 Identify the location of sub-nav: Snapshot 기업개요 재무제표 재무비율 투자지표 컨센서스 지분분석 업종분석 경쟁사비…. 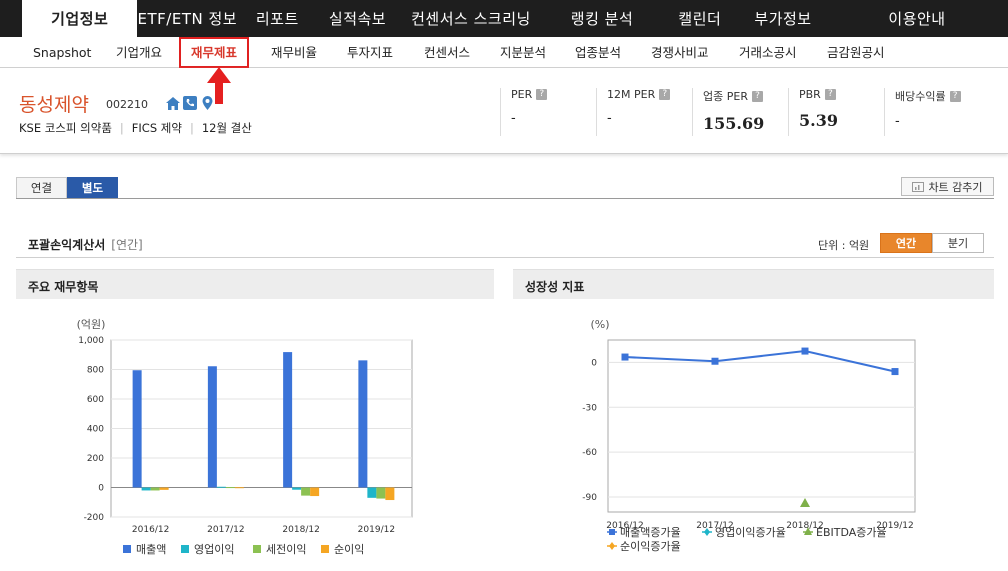
(504, 52).